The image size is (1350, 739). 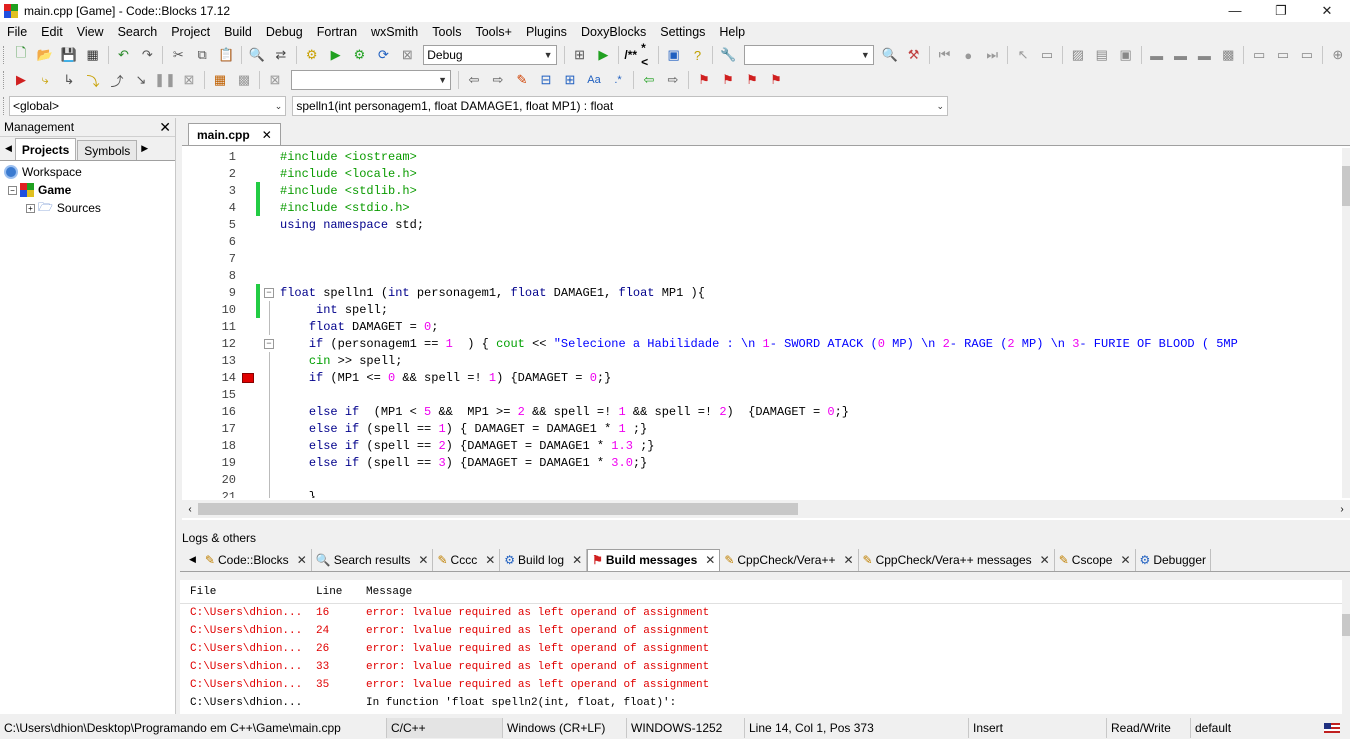 I want to click on line-number: 6, so click(x=211, y=242).